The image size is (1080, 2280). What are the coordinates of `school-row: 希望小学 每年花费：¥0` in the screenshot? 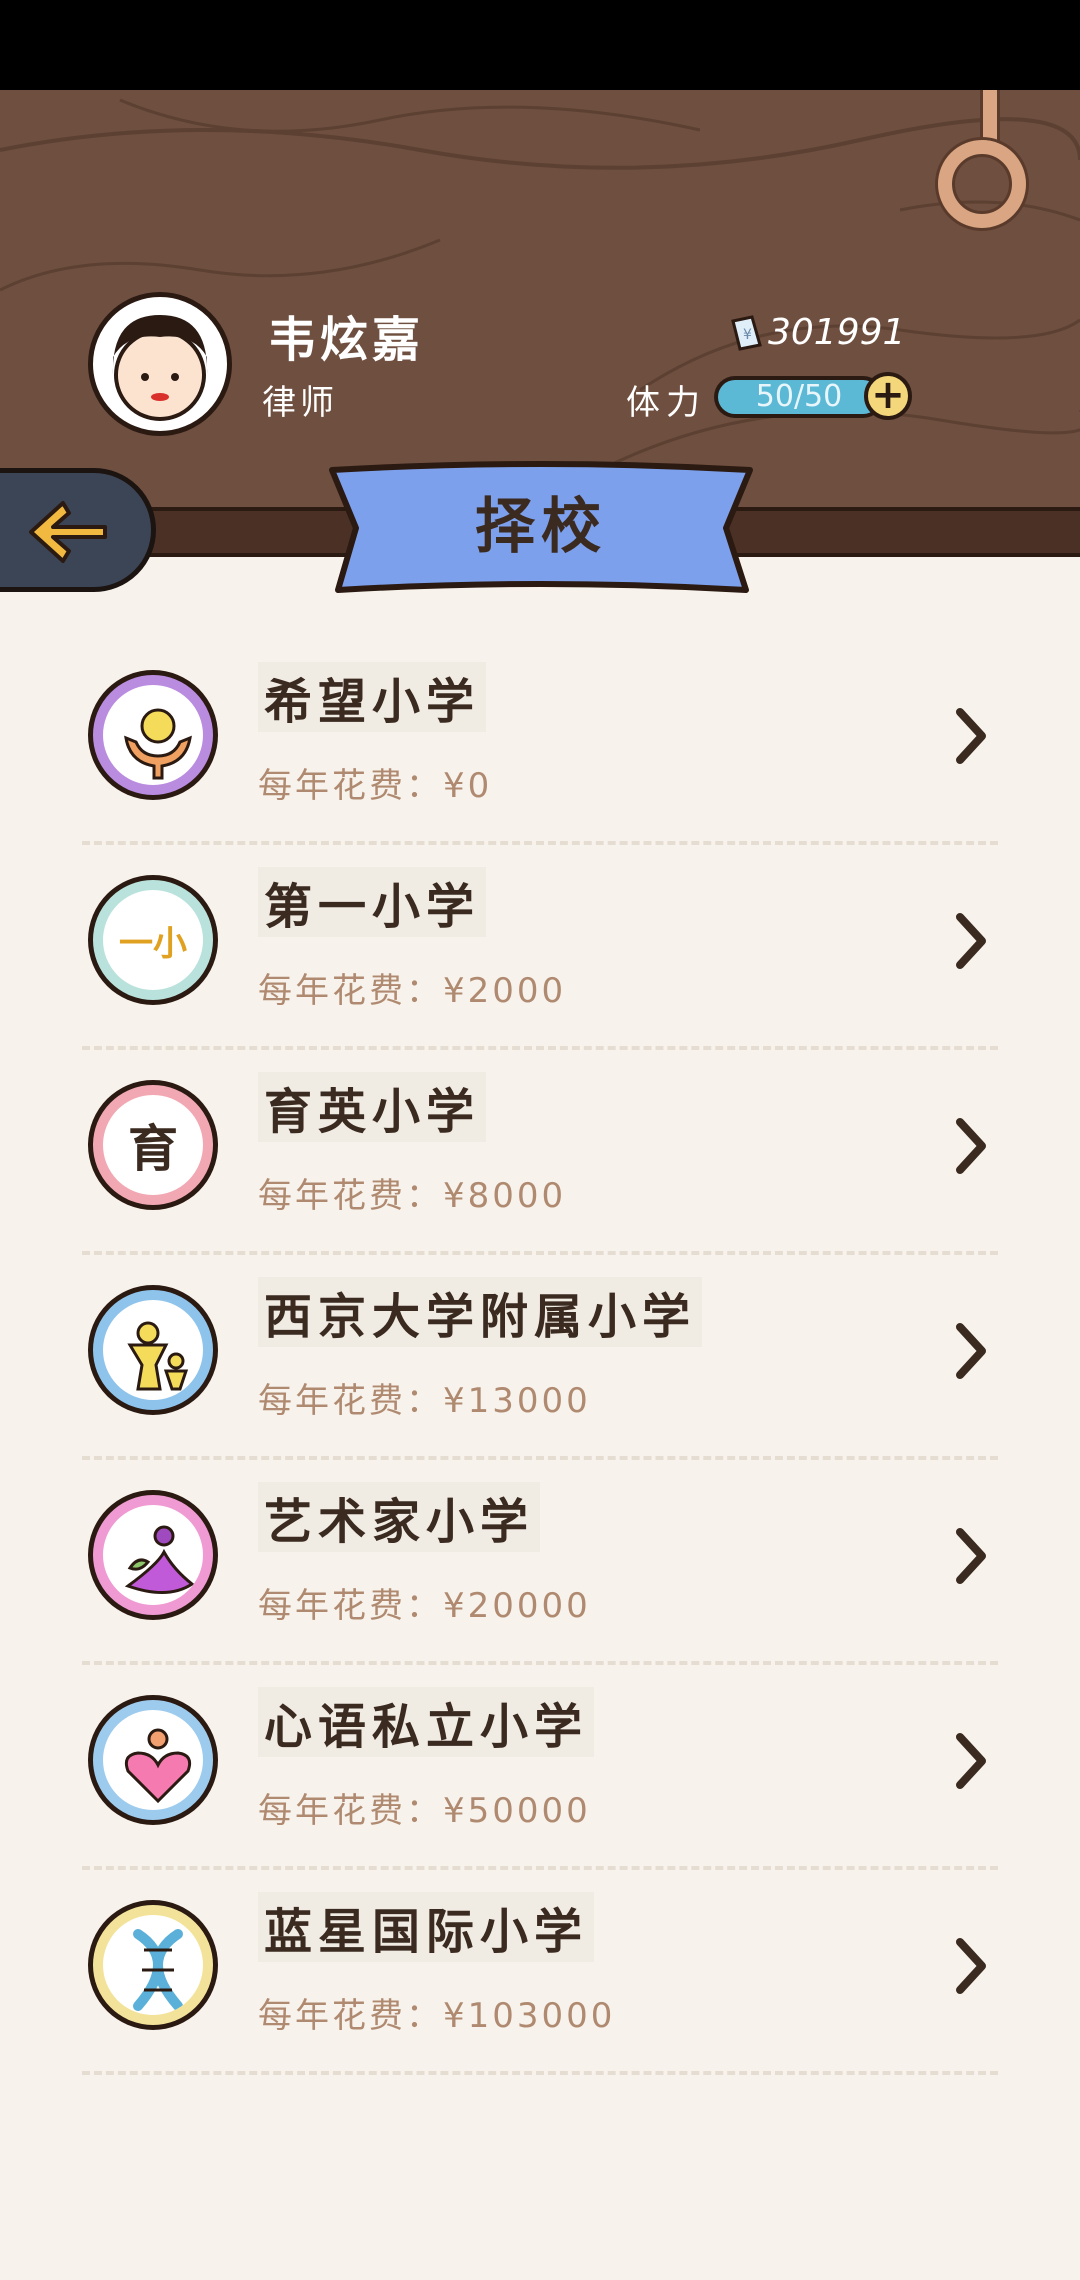 It's located at (540, 742).